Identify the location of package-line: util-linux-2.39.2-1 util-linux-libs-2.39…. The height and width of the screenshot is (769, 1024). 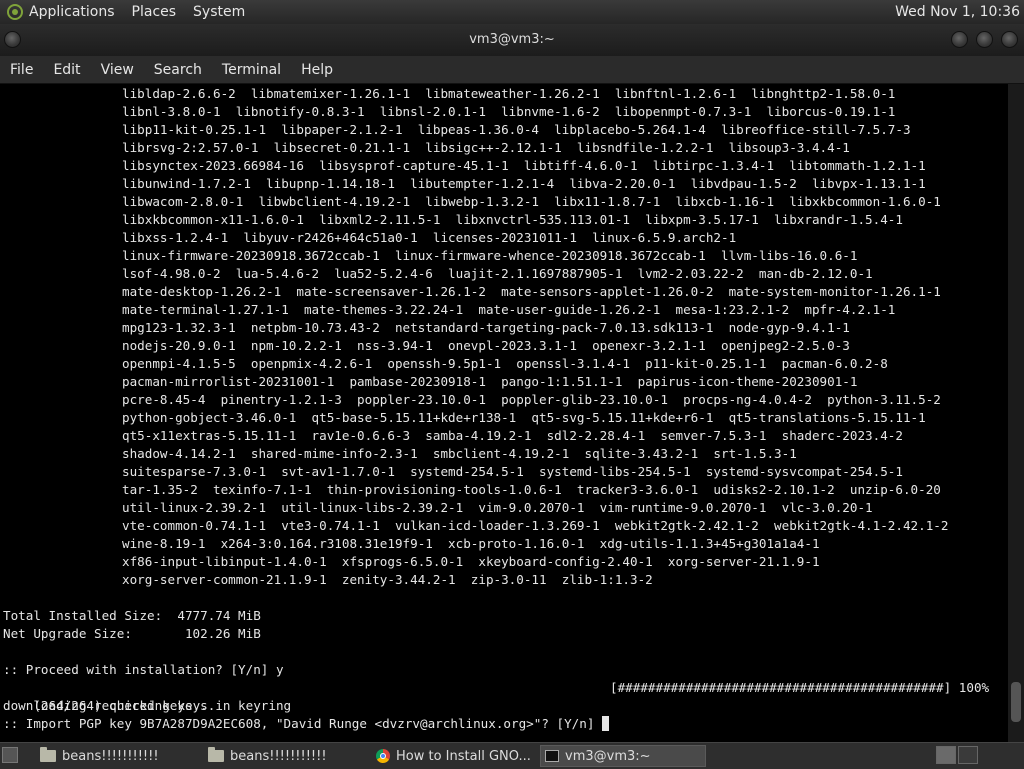
(497, 507).